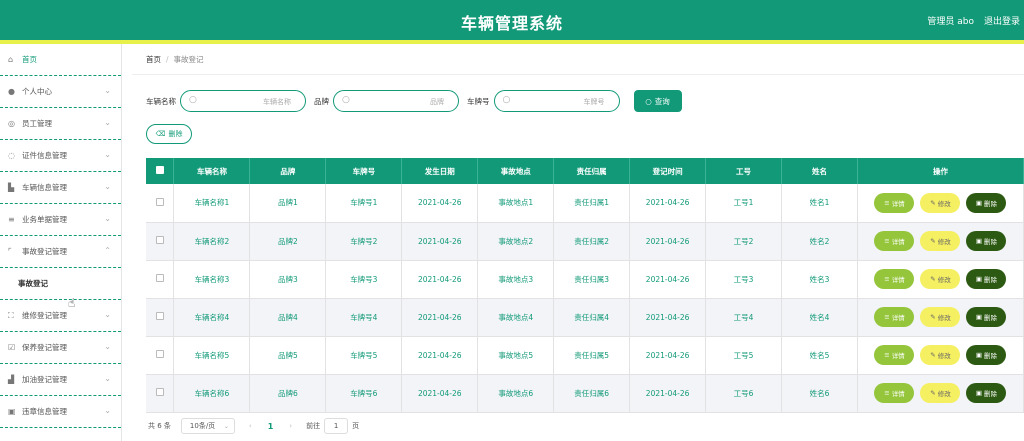  What do you see at coordinates (60, 284) in the screenshot?
I see `sidebar-subitem-accident-register: 事故登记` at bounding box center [60, 284].